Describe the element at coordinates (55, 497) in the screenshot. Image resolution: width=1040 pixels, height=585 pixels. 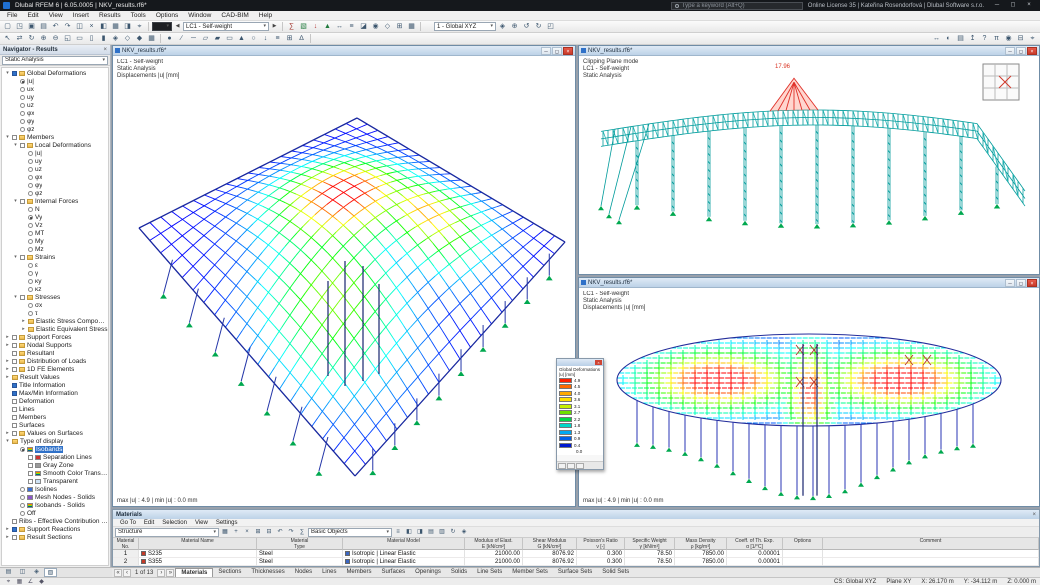
I see `nav-tree-item: Mesh Nodes - Solids` at that location.